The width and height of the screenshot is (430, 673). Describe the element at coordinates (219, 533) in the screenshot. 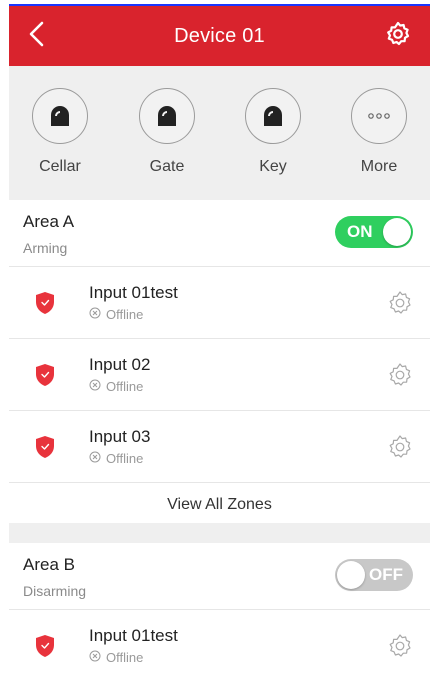

I see `area-separator` at that location.